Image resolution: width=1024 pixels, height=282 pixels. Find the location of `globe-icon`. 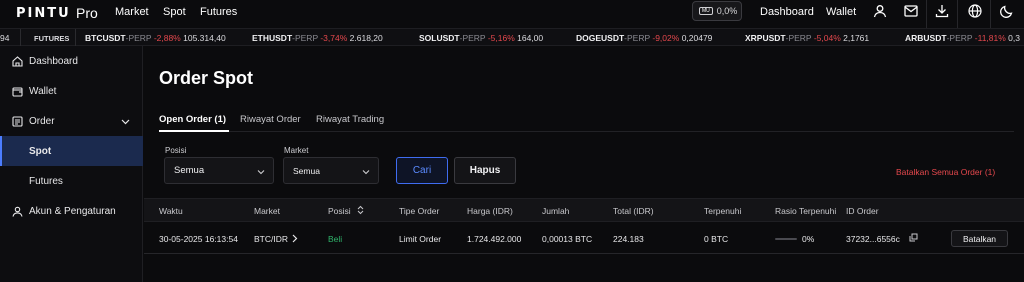

globe-icon is located at coordinates (975, 11).